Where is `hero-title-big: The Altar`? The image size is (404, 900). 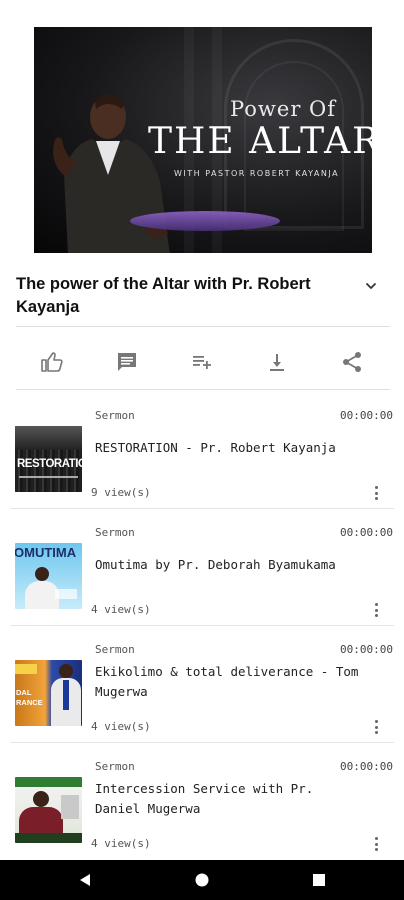 hero-title-big: The Altar is located at coordinates (260, 141).